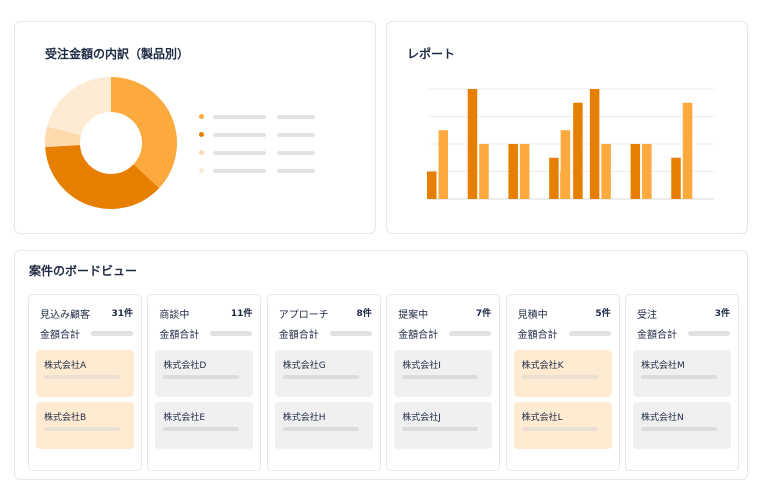  I want to click on deal-card: 株式会社B, so click(85, 425).